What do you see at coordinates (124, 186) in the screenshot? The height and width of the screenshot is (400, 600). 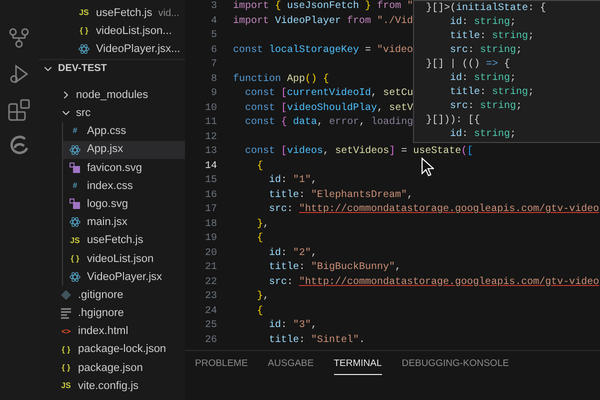 I see `file-row: # index.css` at bounding box center [124, 186].